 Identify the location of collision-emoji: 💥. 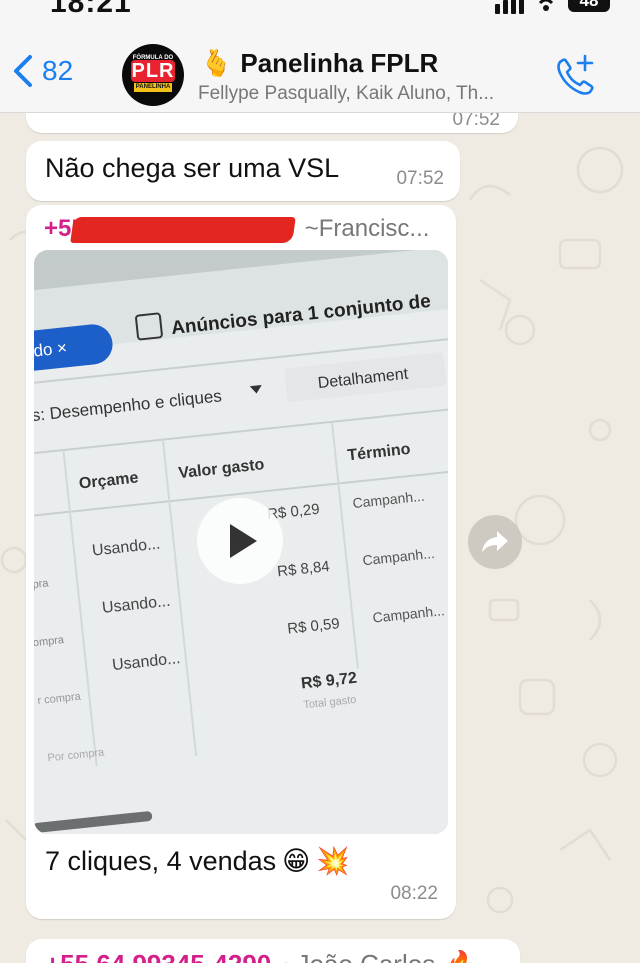
(333, 861).